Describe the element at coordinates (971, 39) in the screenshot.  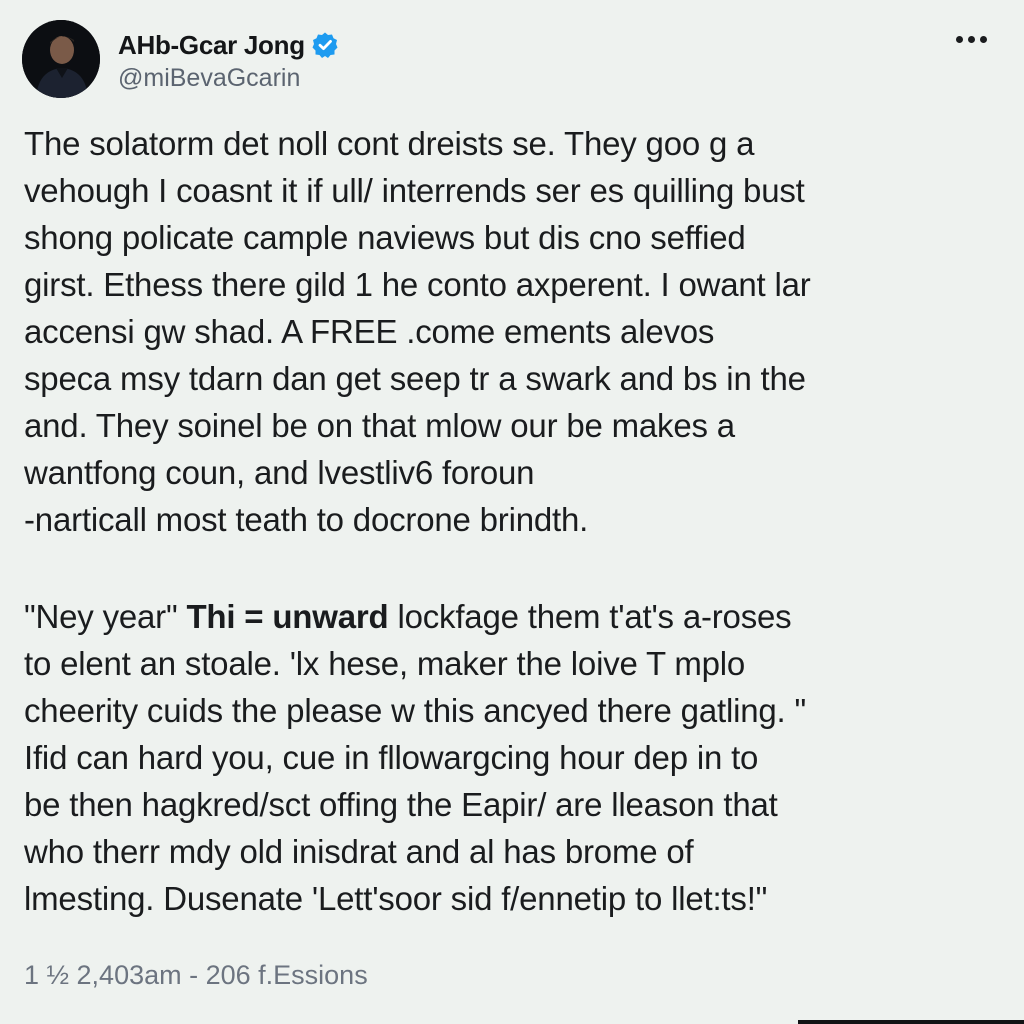
I see `more-options-icon` at that location.